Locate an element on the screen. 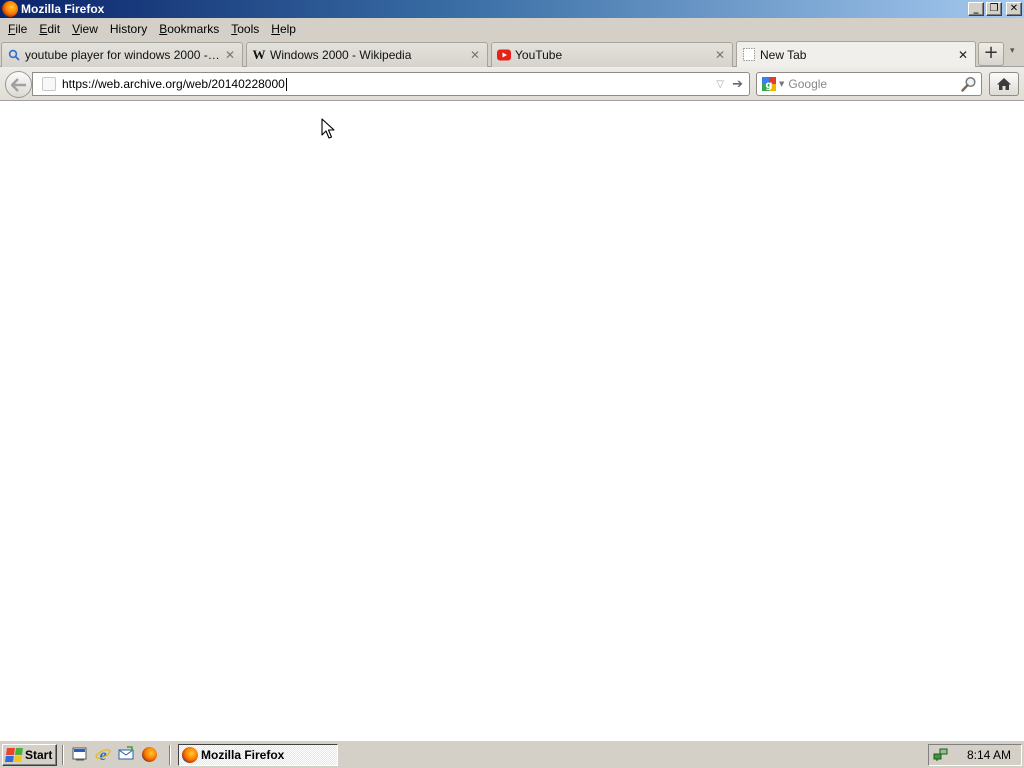 The height and width of the screenshot is (768, 1024). menu-view: View is located at coordinates (85, 29).